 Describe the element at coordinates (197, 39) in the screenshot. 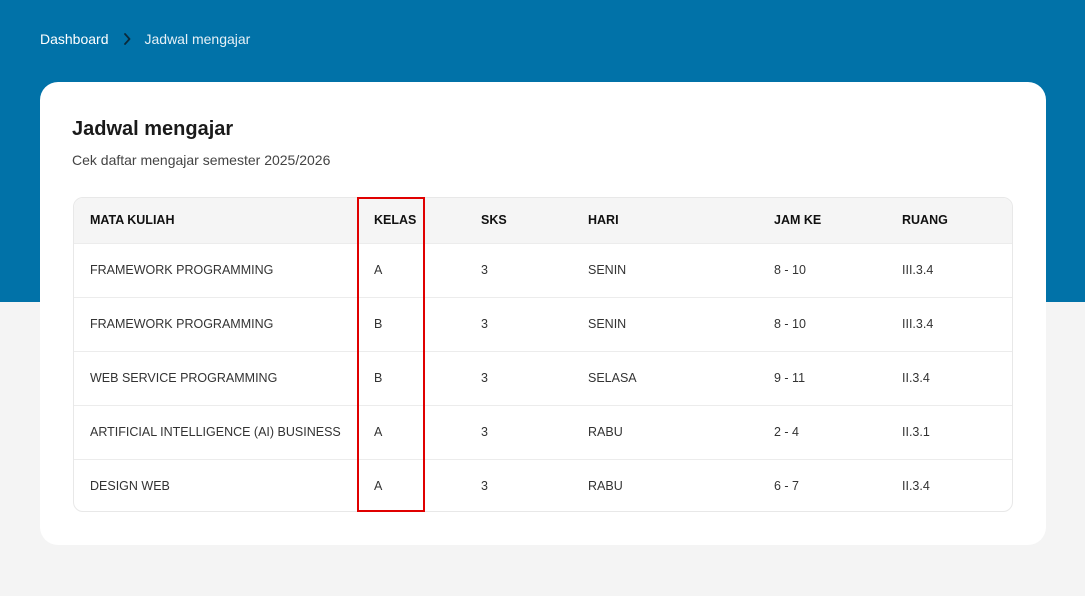

I see `breadcrumb-current: Jadwal mengajar` at that location.